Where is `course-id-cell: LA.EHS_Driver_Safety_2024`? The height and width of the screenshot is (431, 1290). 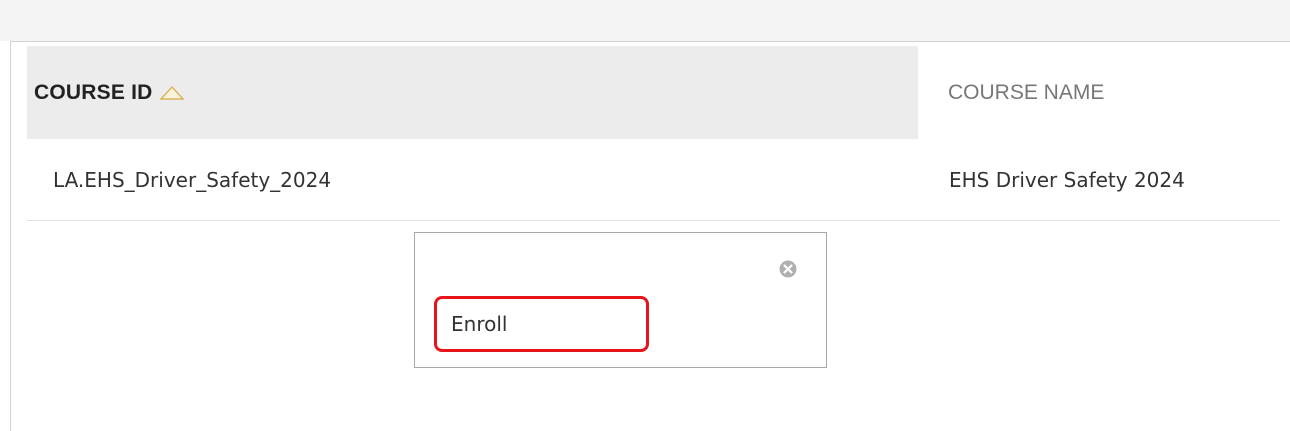
course-id-cell: LA.EHS_Driver_Safety_2024 is located at coordinates (192, 180).